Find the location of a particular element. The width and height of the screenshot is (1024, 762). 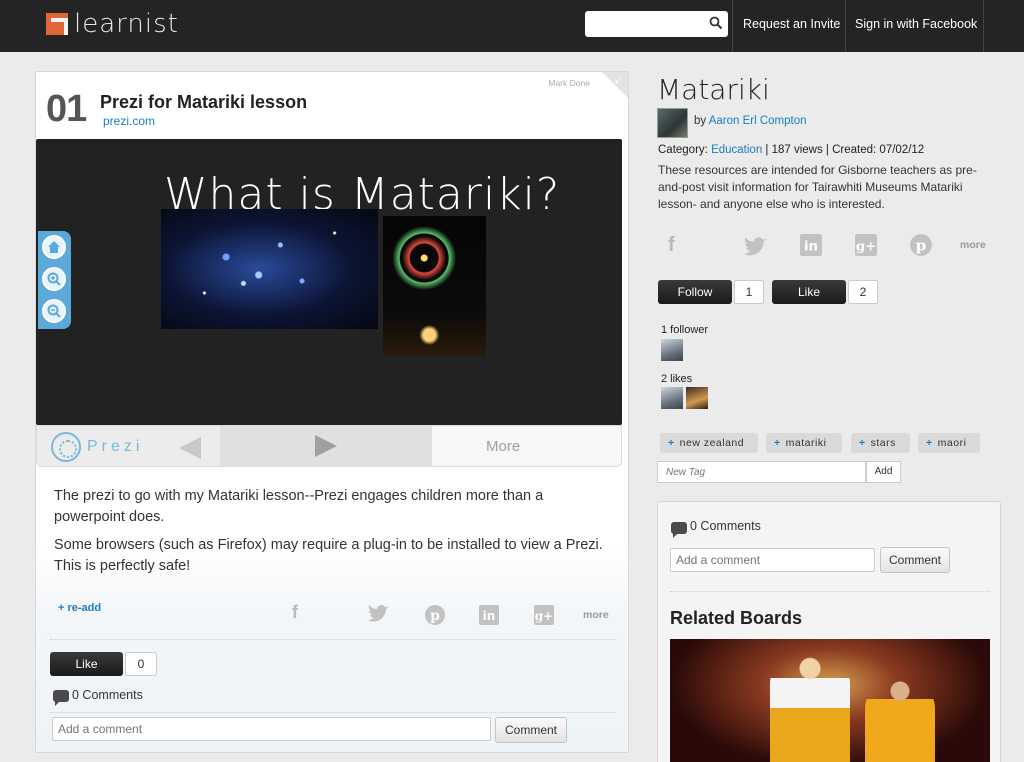

next-button is located at coordinates (326, 446).